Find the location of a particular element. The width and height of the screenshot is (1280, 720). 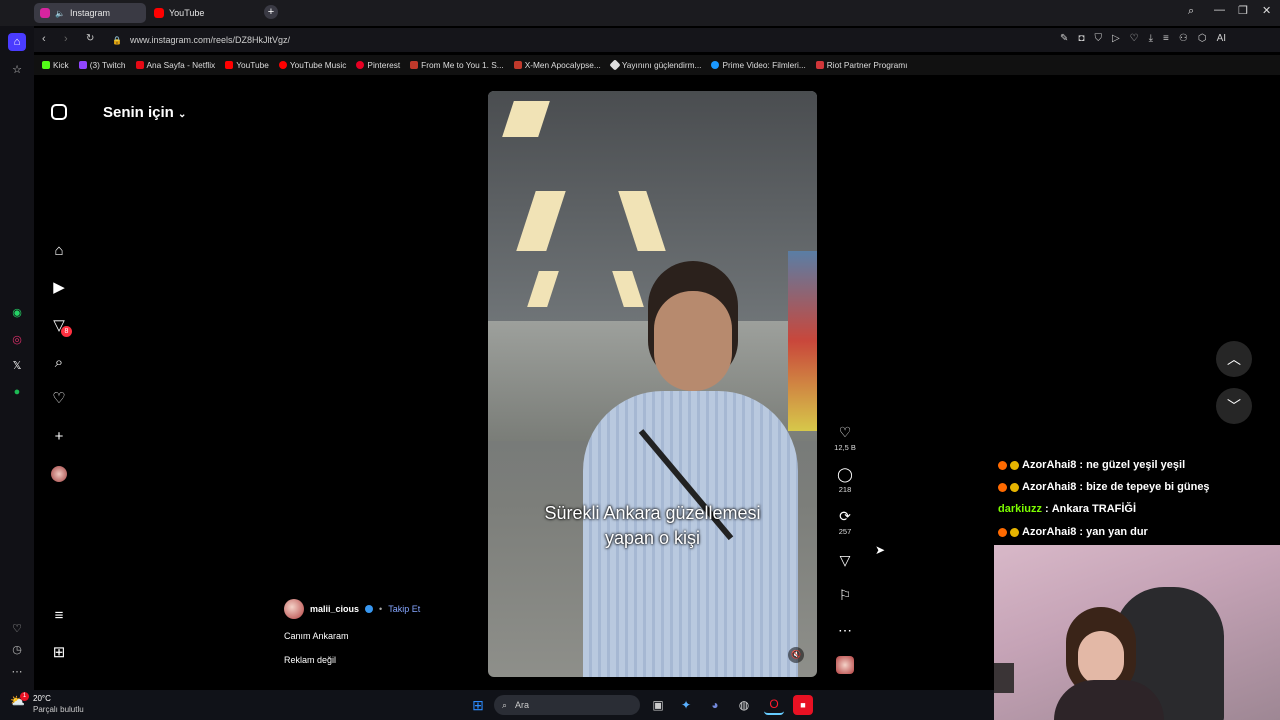

bookmark-youtube: YouTube is located at coordinates (247, 65).